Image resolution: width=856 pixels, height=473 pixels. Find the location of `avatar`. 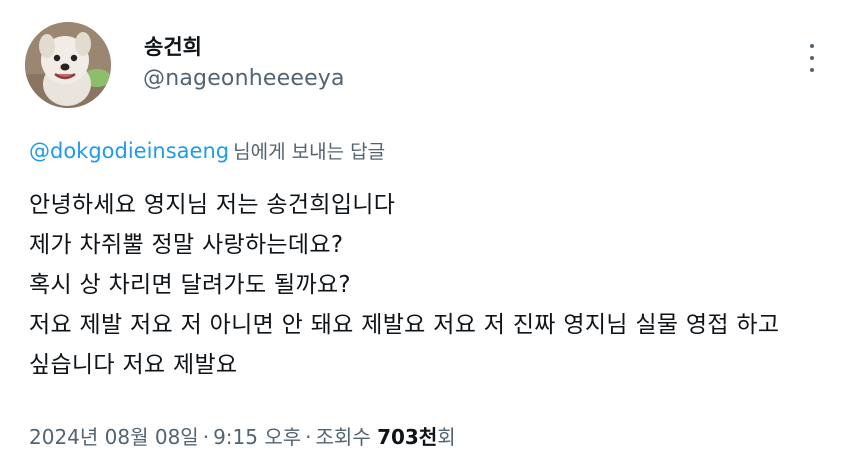

avatar is located at coordinates (68, 65).